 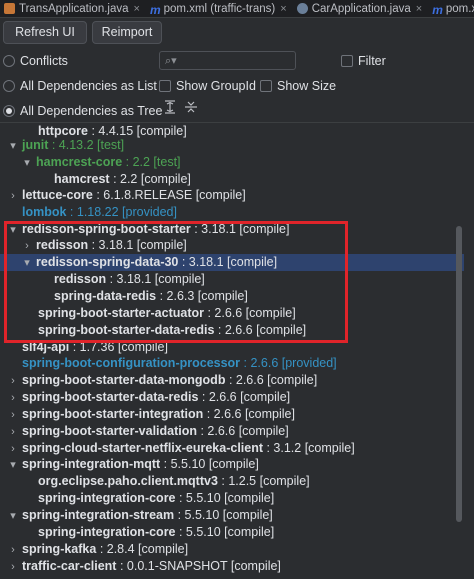 I want to click on artifact-version-scope: : 2.6.6 [provided], so click(x=288, y=363).